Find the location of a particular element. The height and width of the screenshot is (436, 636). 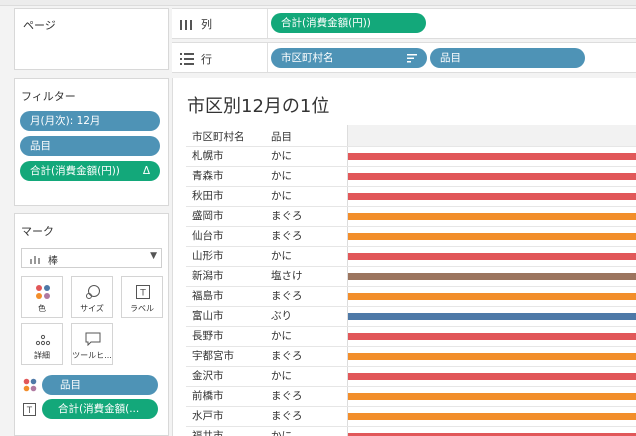

columns-label: 列 is located at coordinates (206, 24).